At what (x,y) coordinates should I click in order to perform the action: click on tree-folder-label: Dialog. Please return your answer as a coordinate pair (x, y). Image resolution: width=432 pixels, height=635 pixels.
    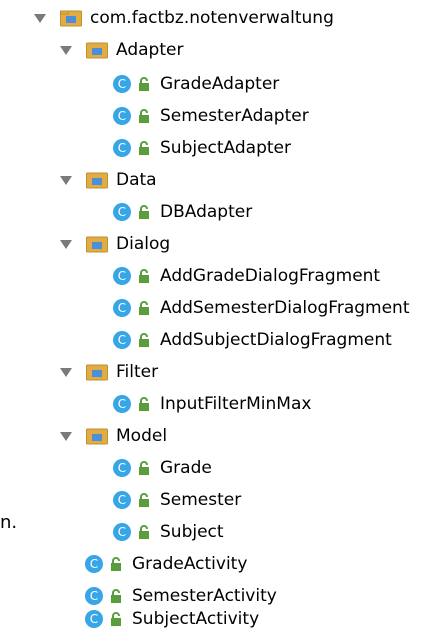
    Looking at the image, I should click on (143, 244).